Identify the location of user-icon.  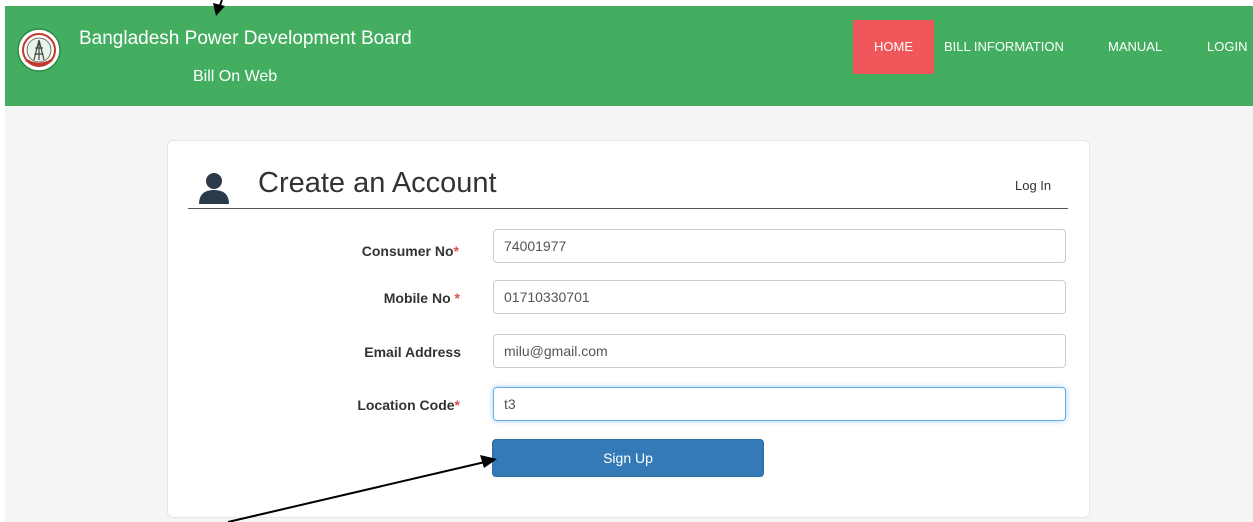
(214, 188).